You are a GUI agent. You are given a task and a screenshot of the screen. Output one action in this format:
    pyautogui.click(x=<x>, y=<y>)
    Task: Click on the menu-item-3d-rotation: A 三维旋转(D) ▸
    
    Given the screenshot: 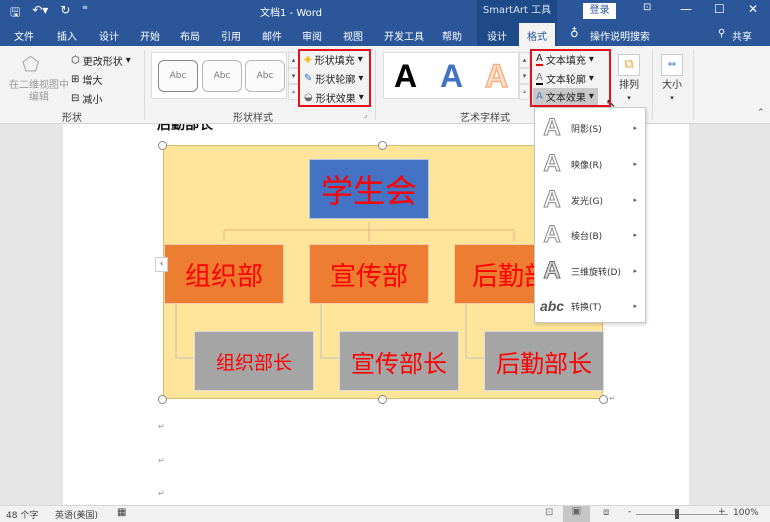 What is the action you would take?
    pyautogui.click(x=590, y=271)
    